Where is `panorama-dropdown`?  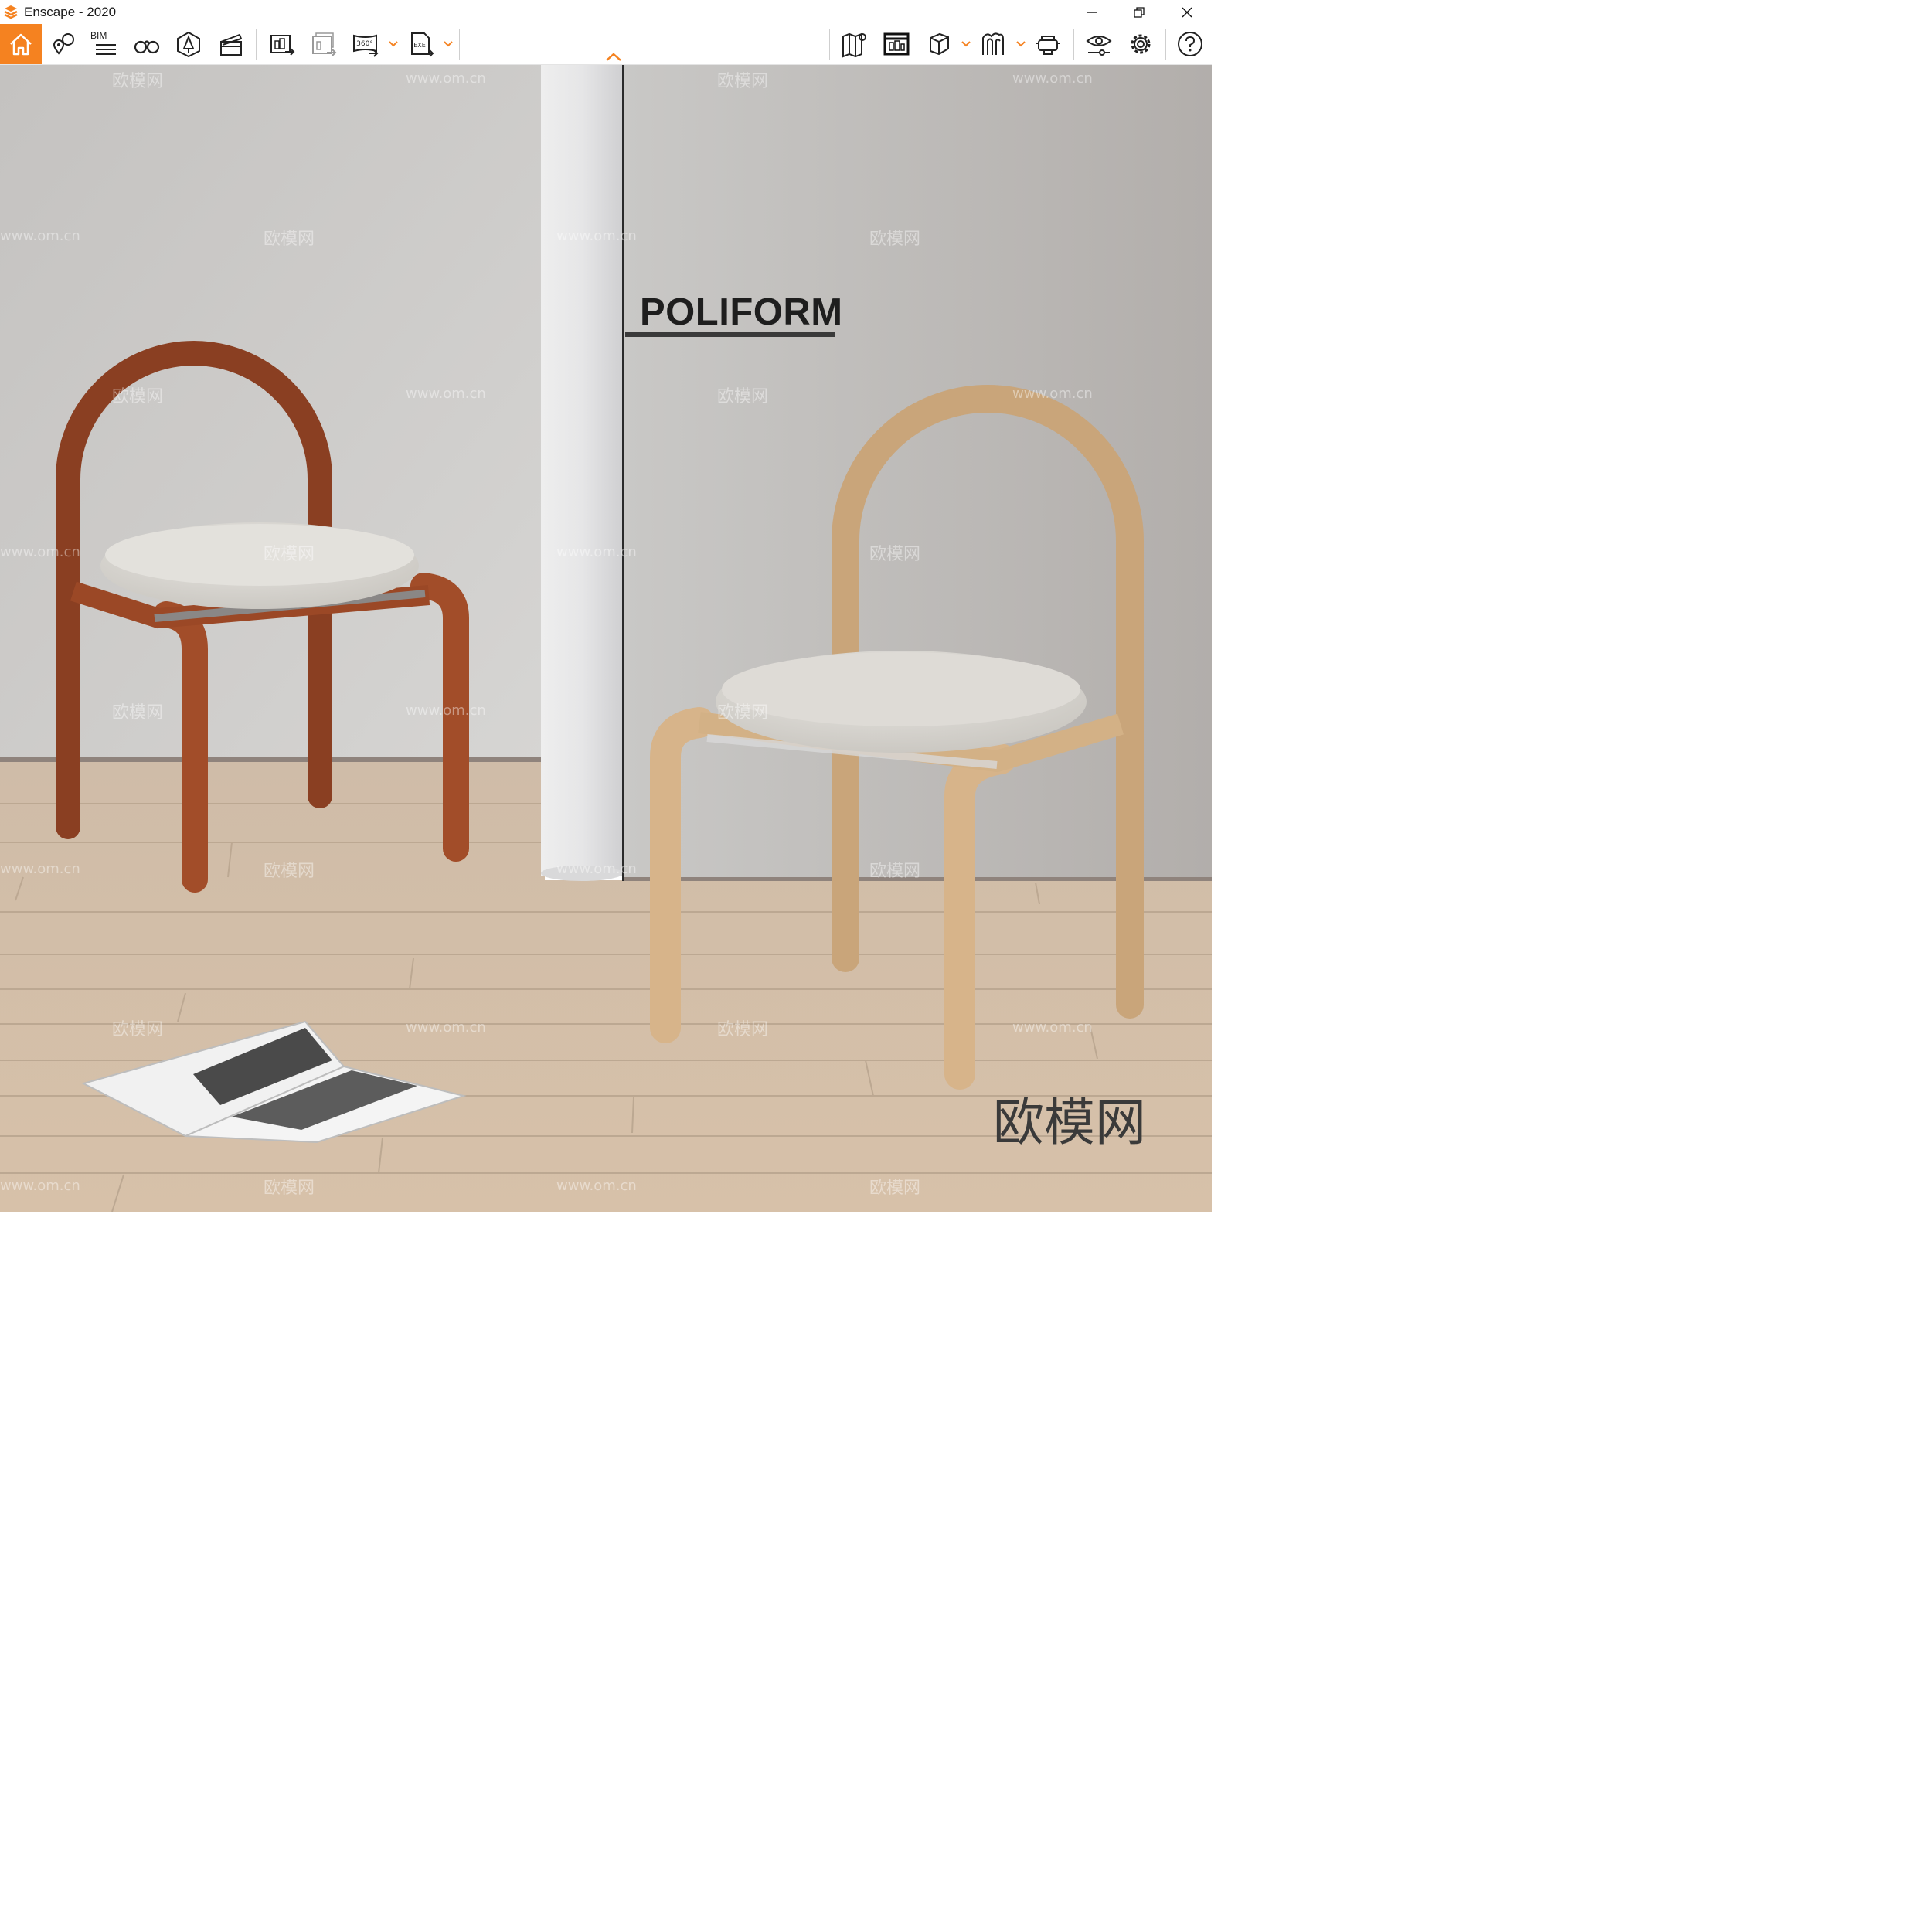 panorama-dropdown is located at coordinates (394, 44).